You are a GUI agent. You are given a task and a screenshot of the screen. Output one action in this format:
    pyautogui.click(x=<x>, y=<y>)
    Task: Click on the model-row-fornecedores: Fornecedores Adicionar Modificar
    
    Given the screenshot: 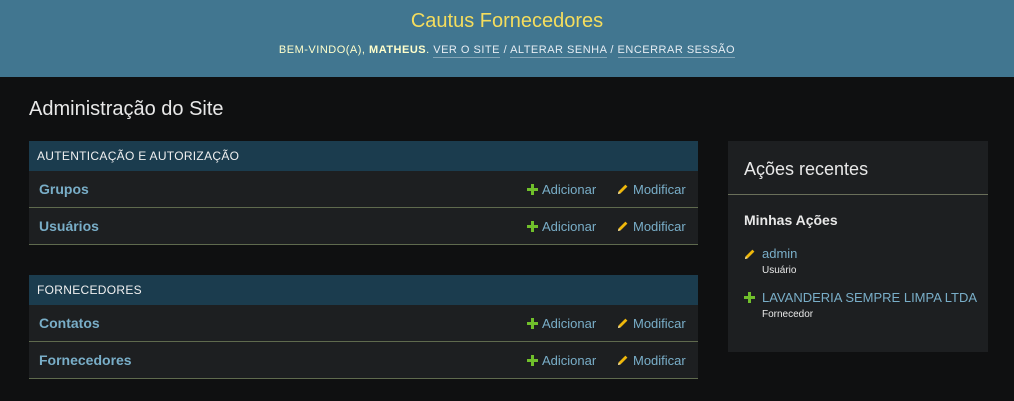 What is the action you would take?
    pyautogui.click(x=363, y=360)
    